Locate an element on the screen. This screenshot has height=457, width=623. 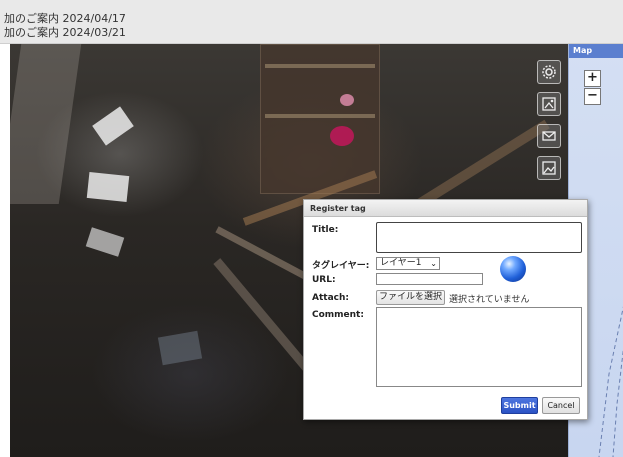
settings-cog-icon is located at coordinates (549, 72).